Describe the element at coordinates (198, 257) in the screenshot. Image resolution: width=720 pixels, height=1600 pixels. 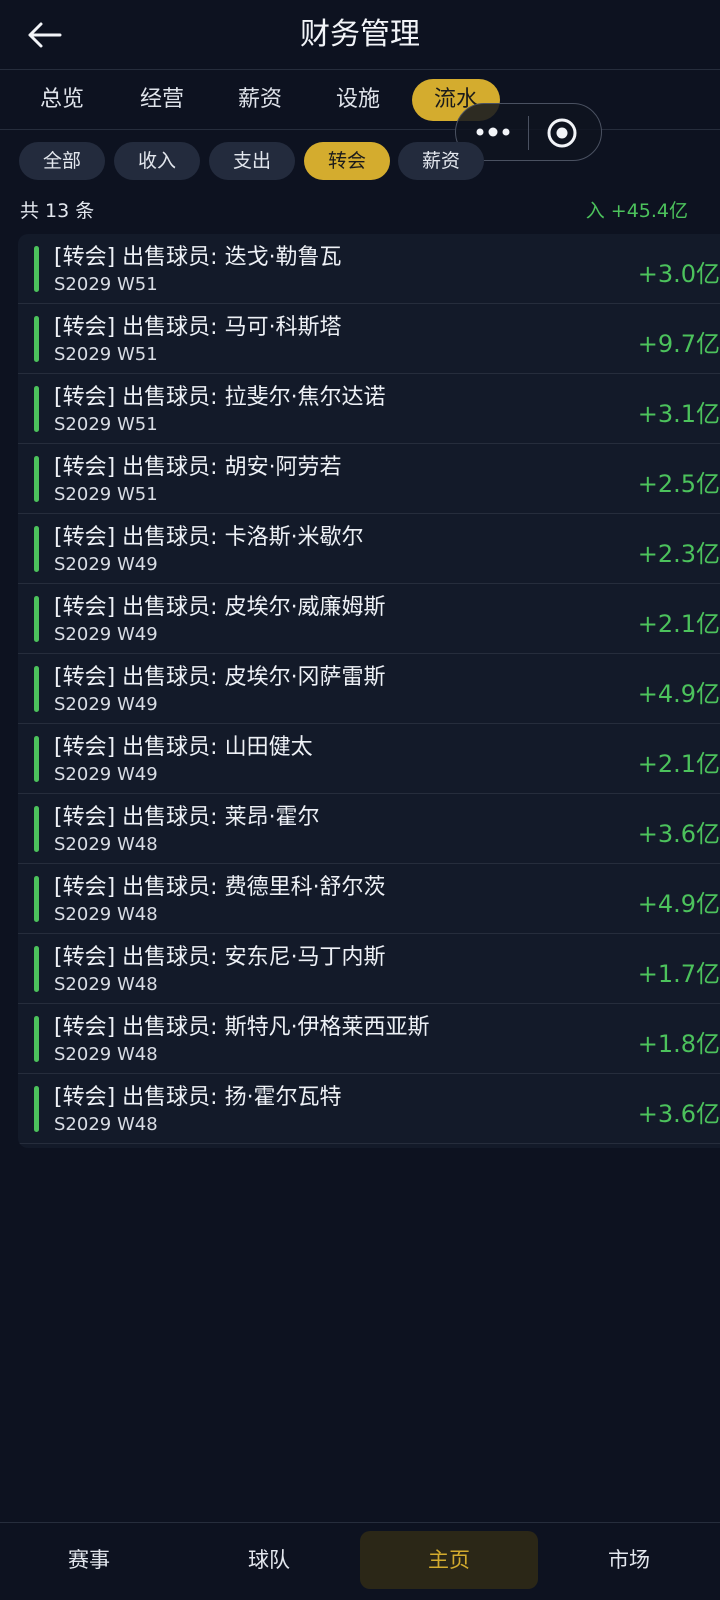
I see `transaction-title: [转会] 出售球员: 迭戈·勒鲁瓦` at that location.